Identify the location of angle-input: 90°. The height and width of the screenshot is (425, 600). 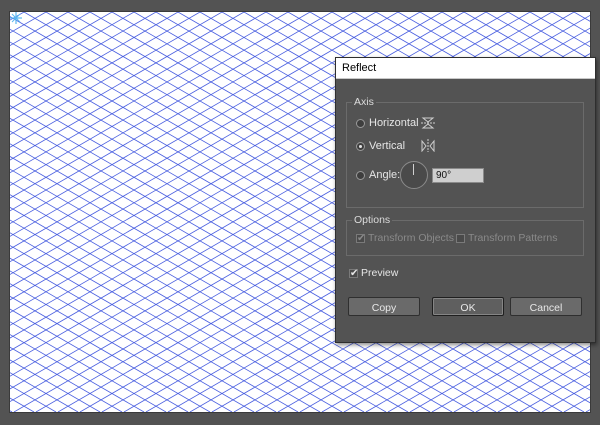
(458, 175).